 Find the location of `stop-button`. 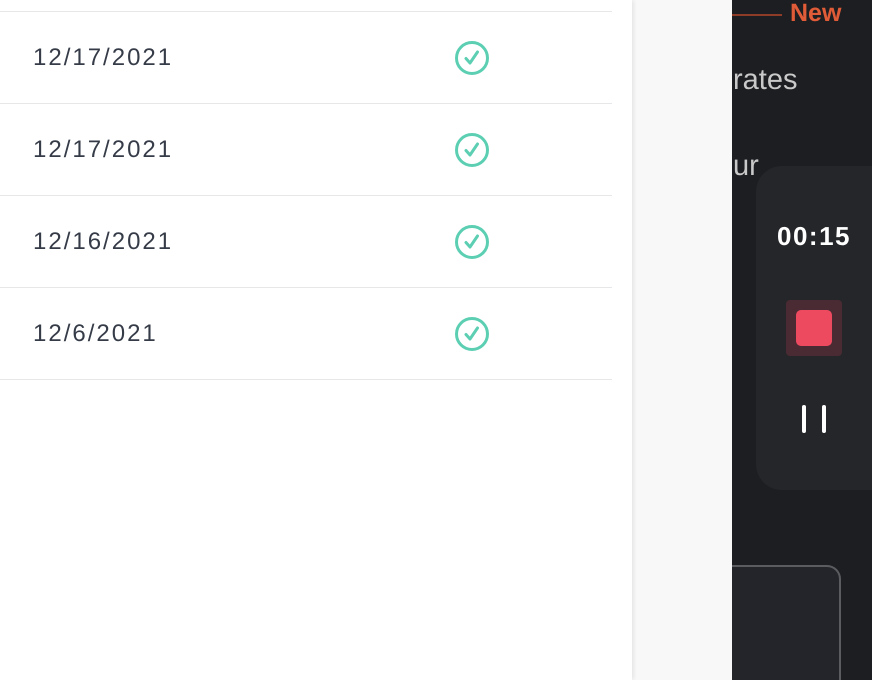

stop-button is located at coordinates (814, 328).